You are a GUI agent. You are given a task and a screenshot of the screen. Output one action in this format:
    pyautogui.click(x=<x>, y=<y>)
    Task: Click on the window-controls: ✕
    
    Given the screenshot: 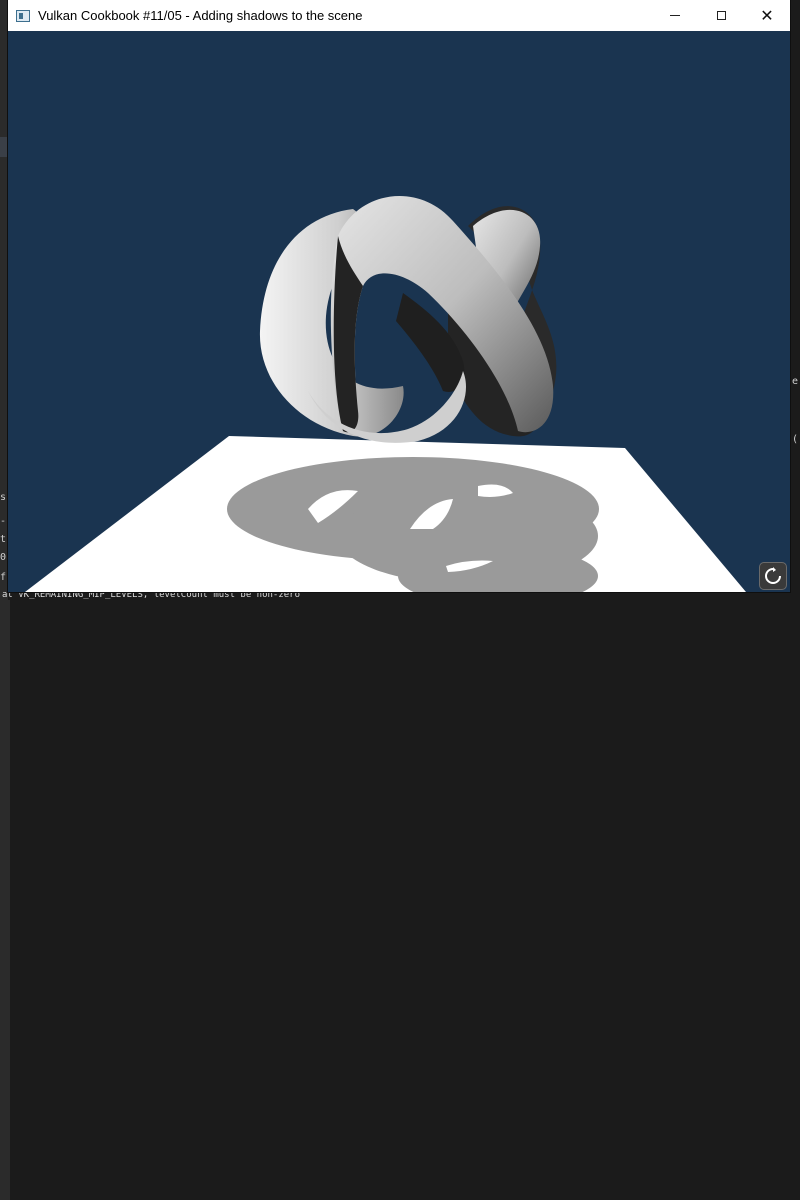 What is the action you would take?
    pyautogui.click(x=721, y=15)
    